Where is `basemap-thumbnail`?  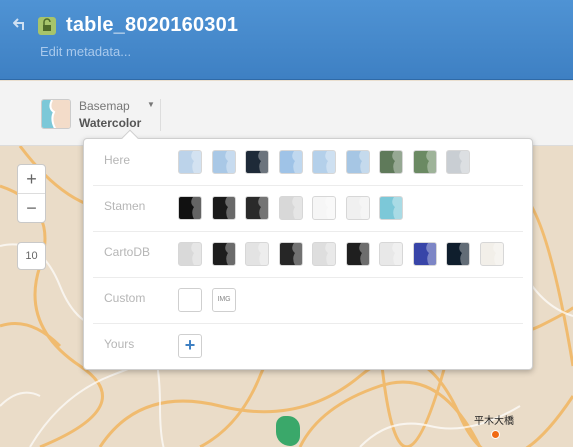
basemap-thumbnail is located at coordinates (56, 114).